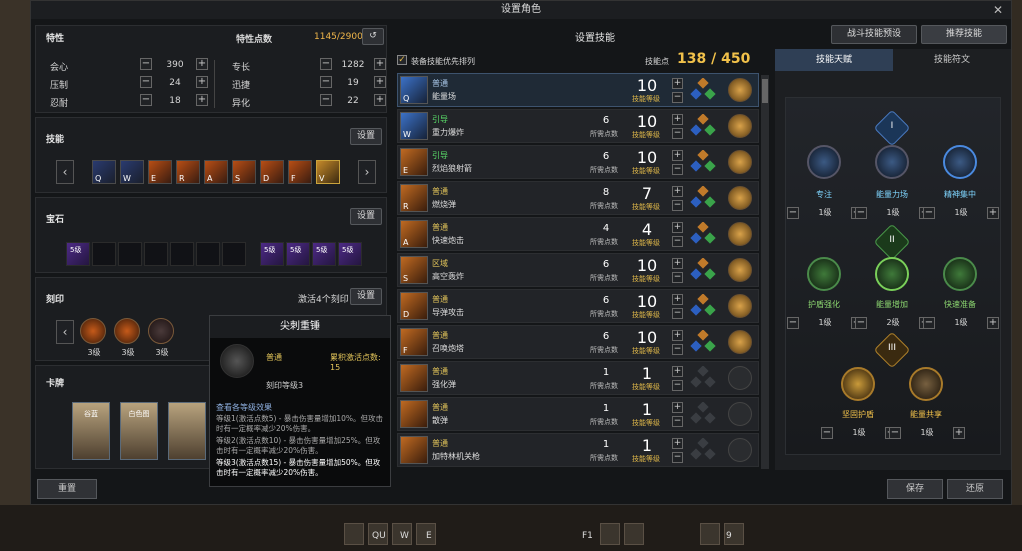  Describe the element at coordinates (993, 323) in the screenshot. I see `talent-plus-button: +` at that location.